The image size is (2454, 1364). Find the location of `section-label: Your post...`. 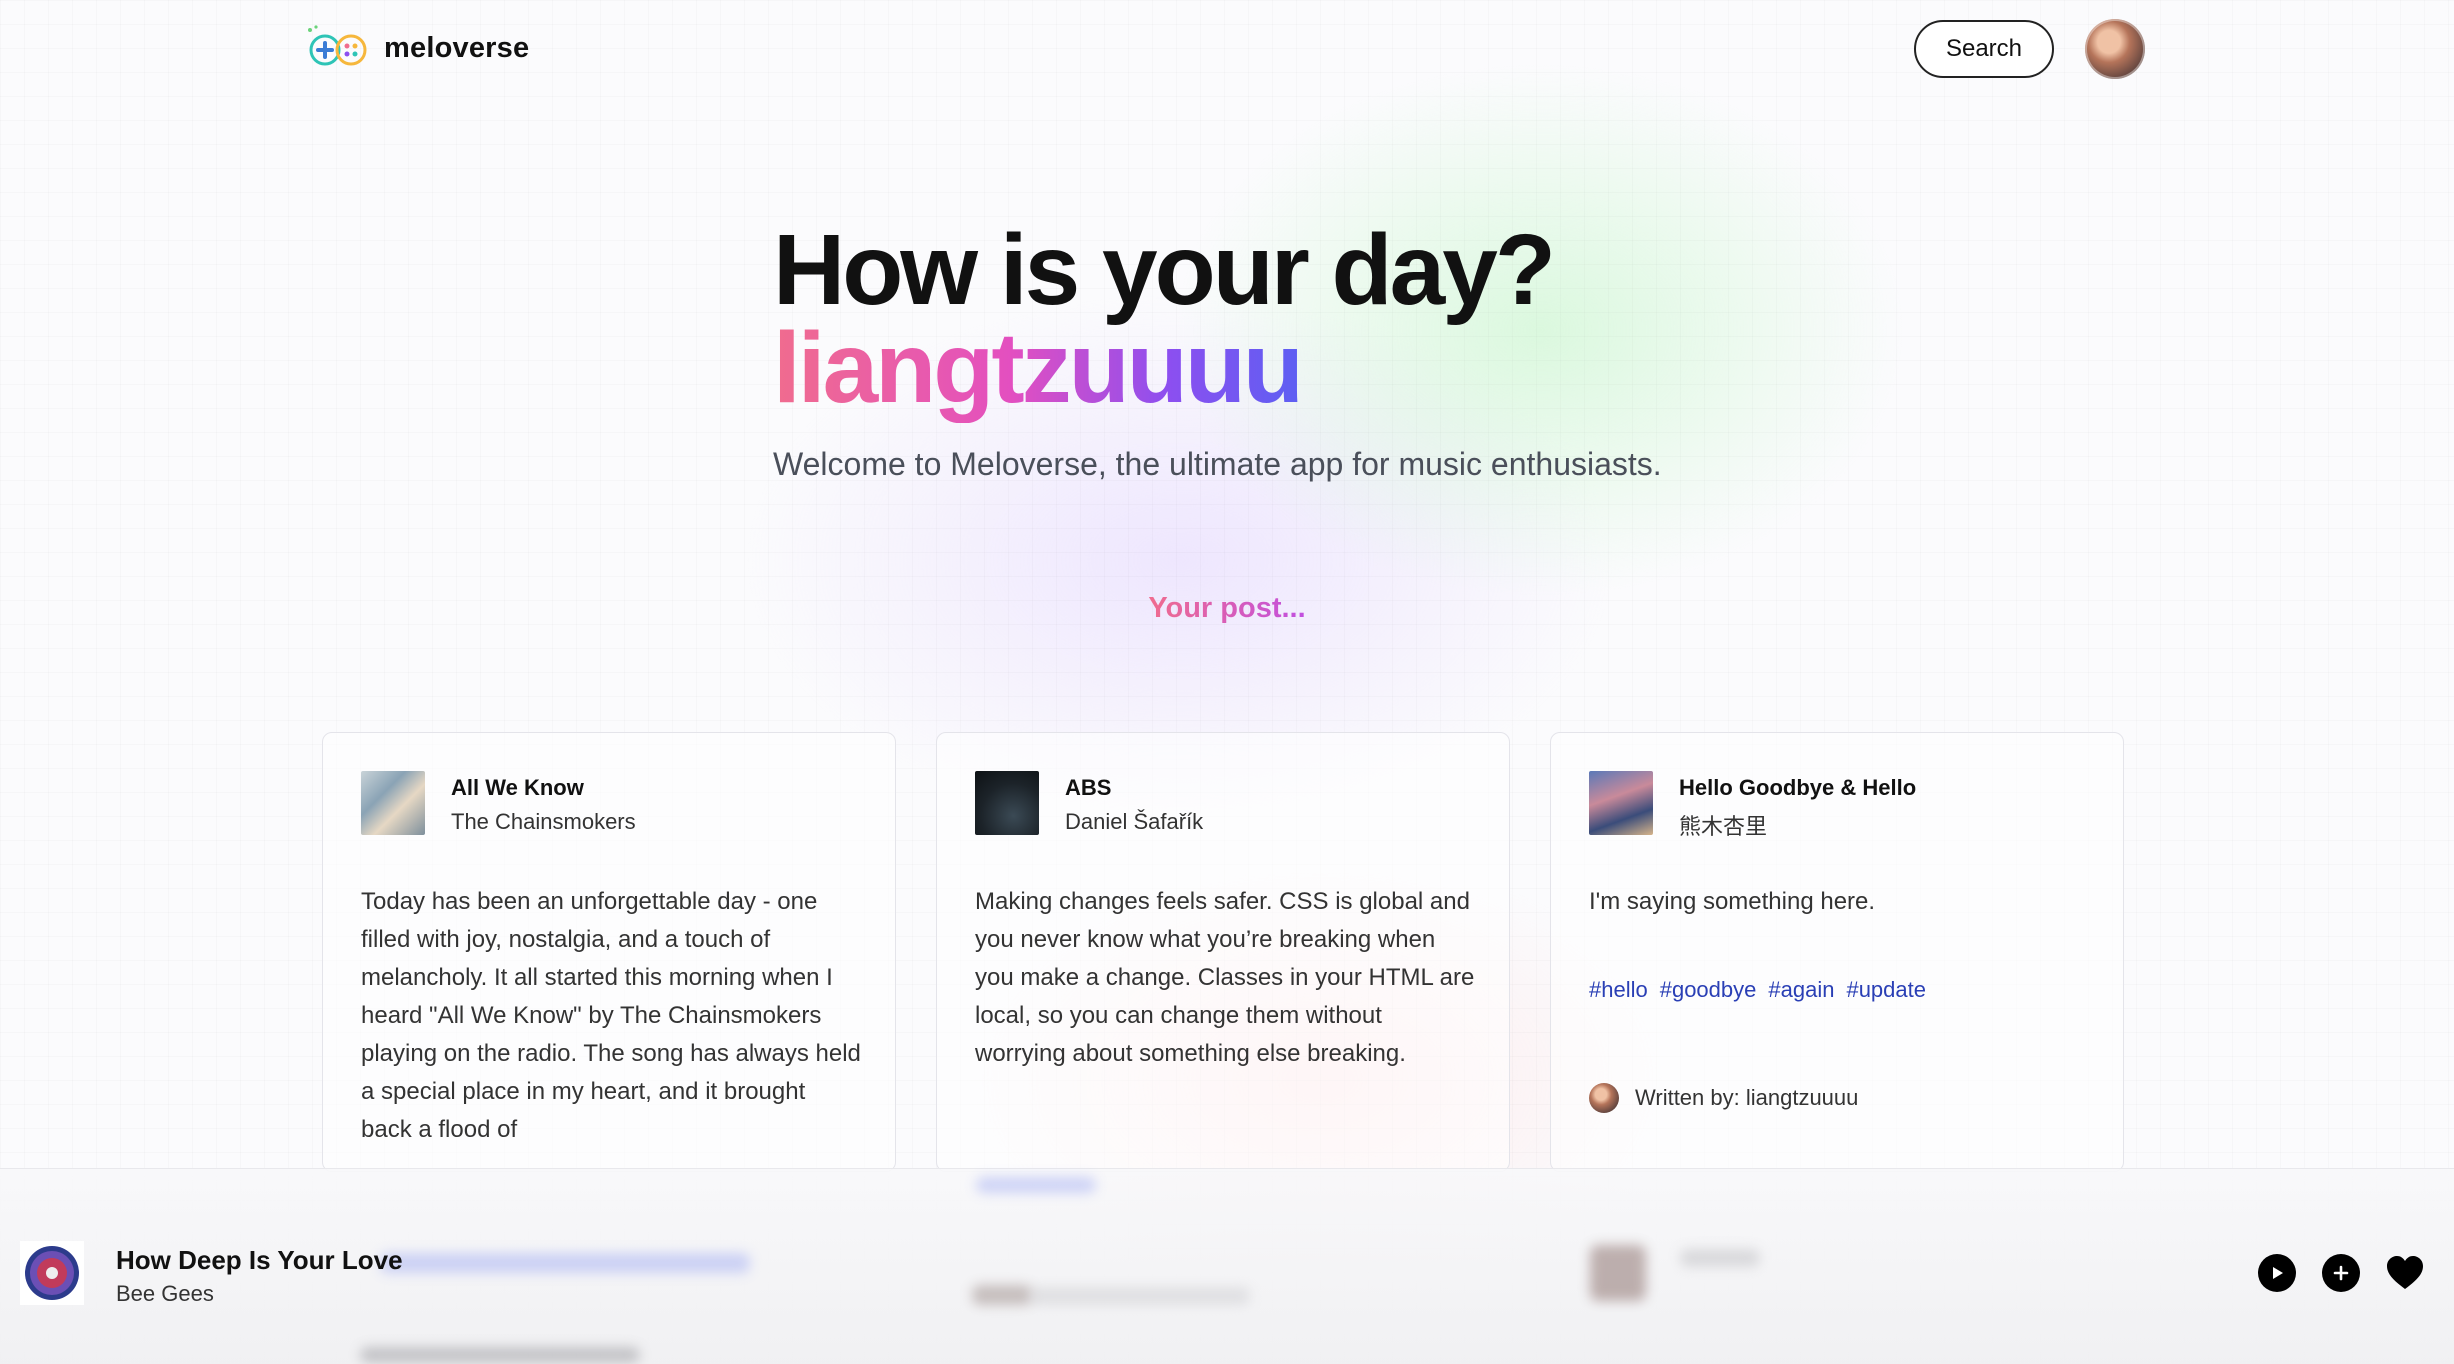

section-label: Your post... is located at coordinates (1227, 608).